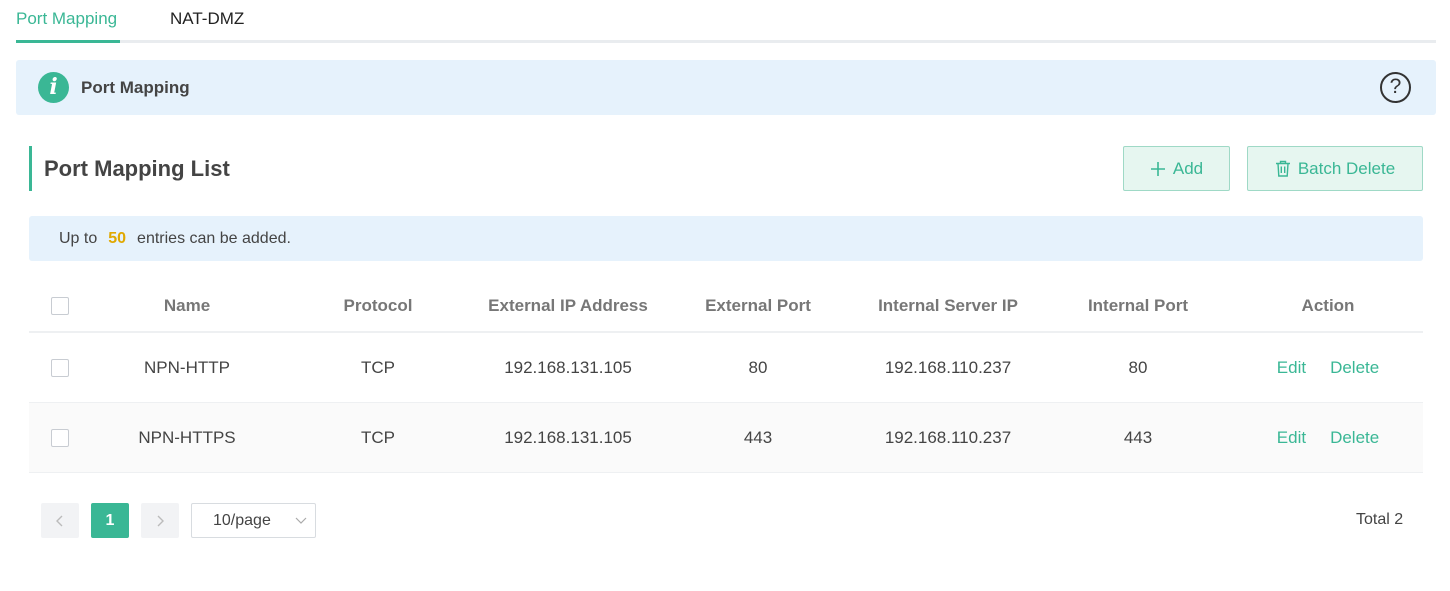  What do you see at coordinates (110, 520) in the screenshot?
I see `page-number-button: 1` at bounding box center [110, 520].